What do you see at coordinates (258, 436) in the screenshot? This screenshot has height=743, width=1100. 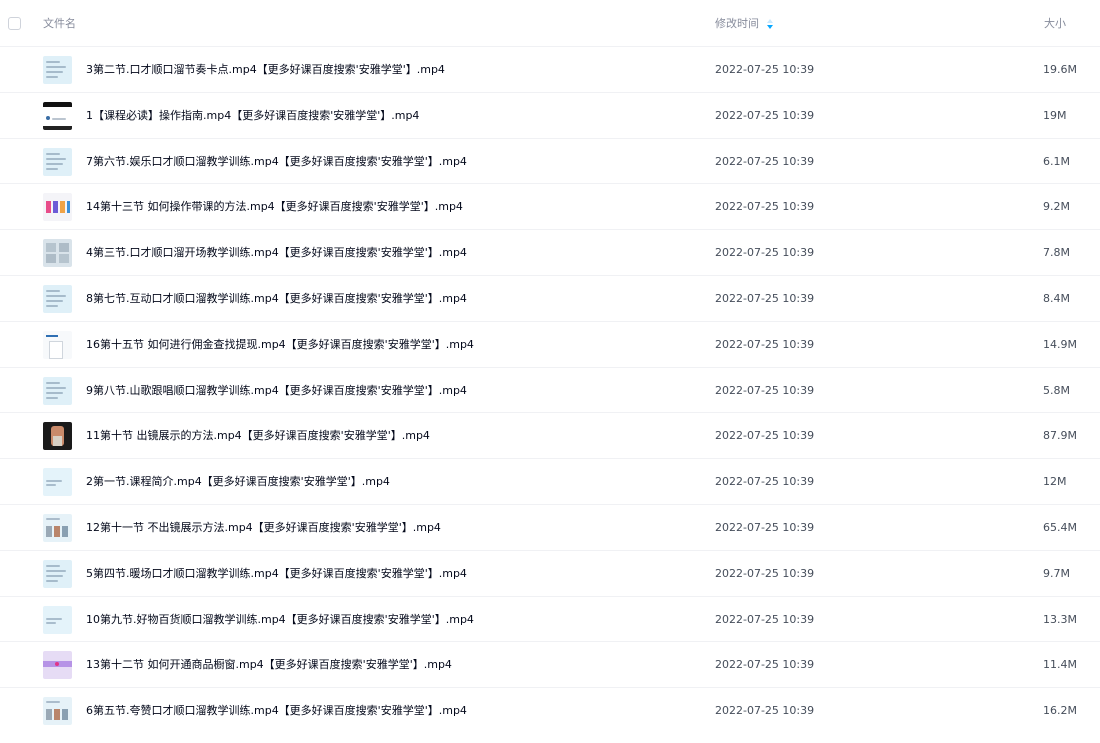 I see `file-name: 11第十节 出镜展示的方法.mp4【更多好课百度搜索'安雅学堂'】.mp4` at bounding box center [258, 436].